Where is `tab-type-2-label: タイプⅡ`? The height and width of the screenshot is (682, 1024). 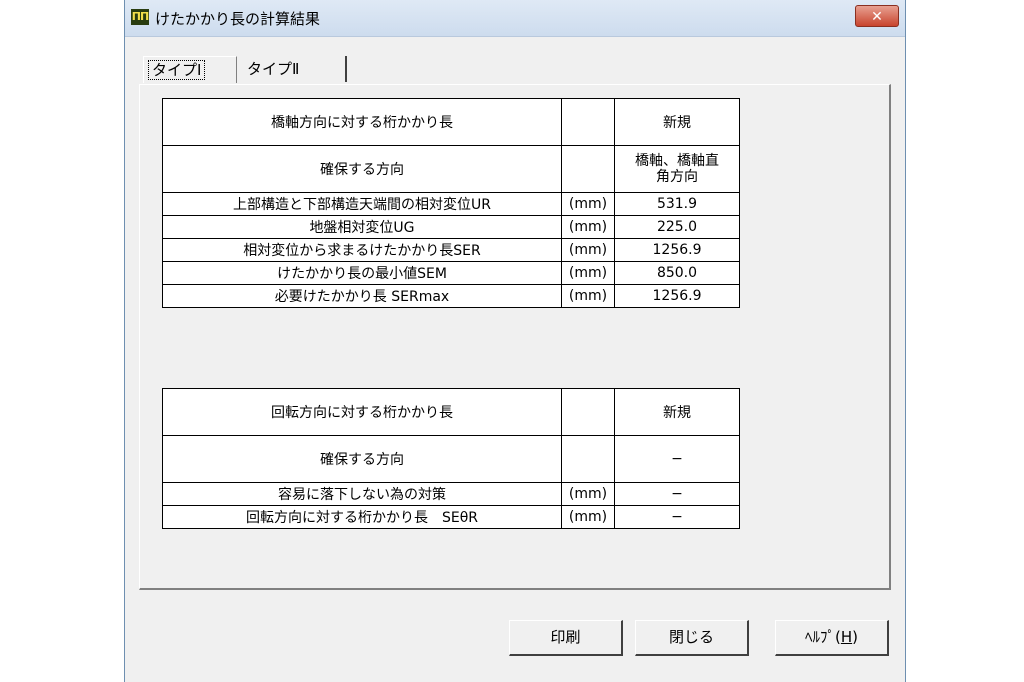
tab-type-2-label: タイプⅡ is located at coordinates (273, 69).